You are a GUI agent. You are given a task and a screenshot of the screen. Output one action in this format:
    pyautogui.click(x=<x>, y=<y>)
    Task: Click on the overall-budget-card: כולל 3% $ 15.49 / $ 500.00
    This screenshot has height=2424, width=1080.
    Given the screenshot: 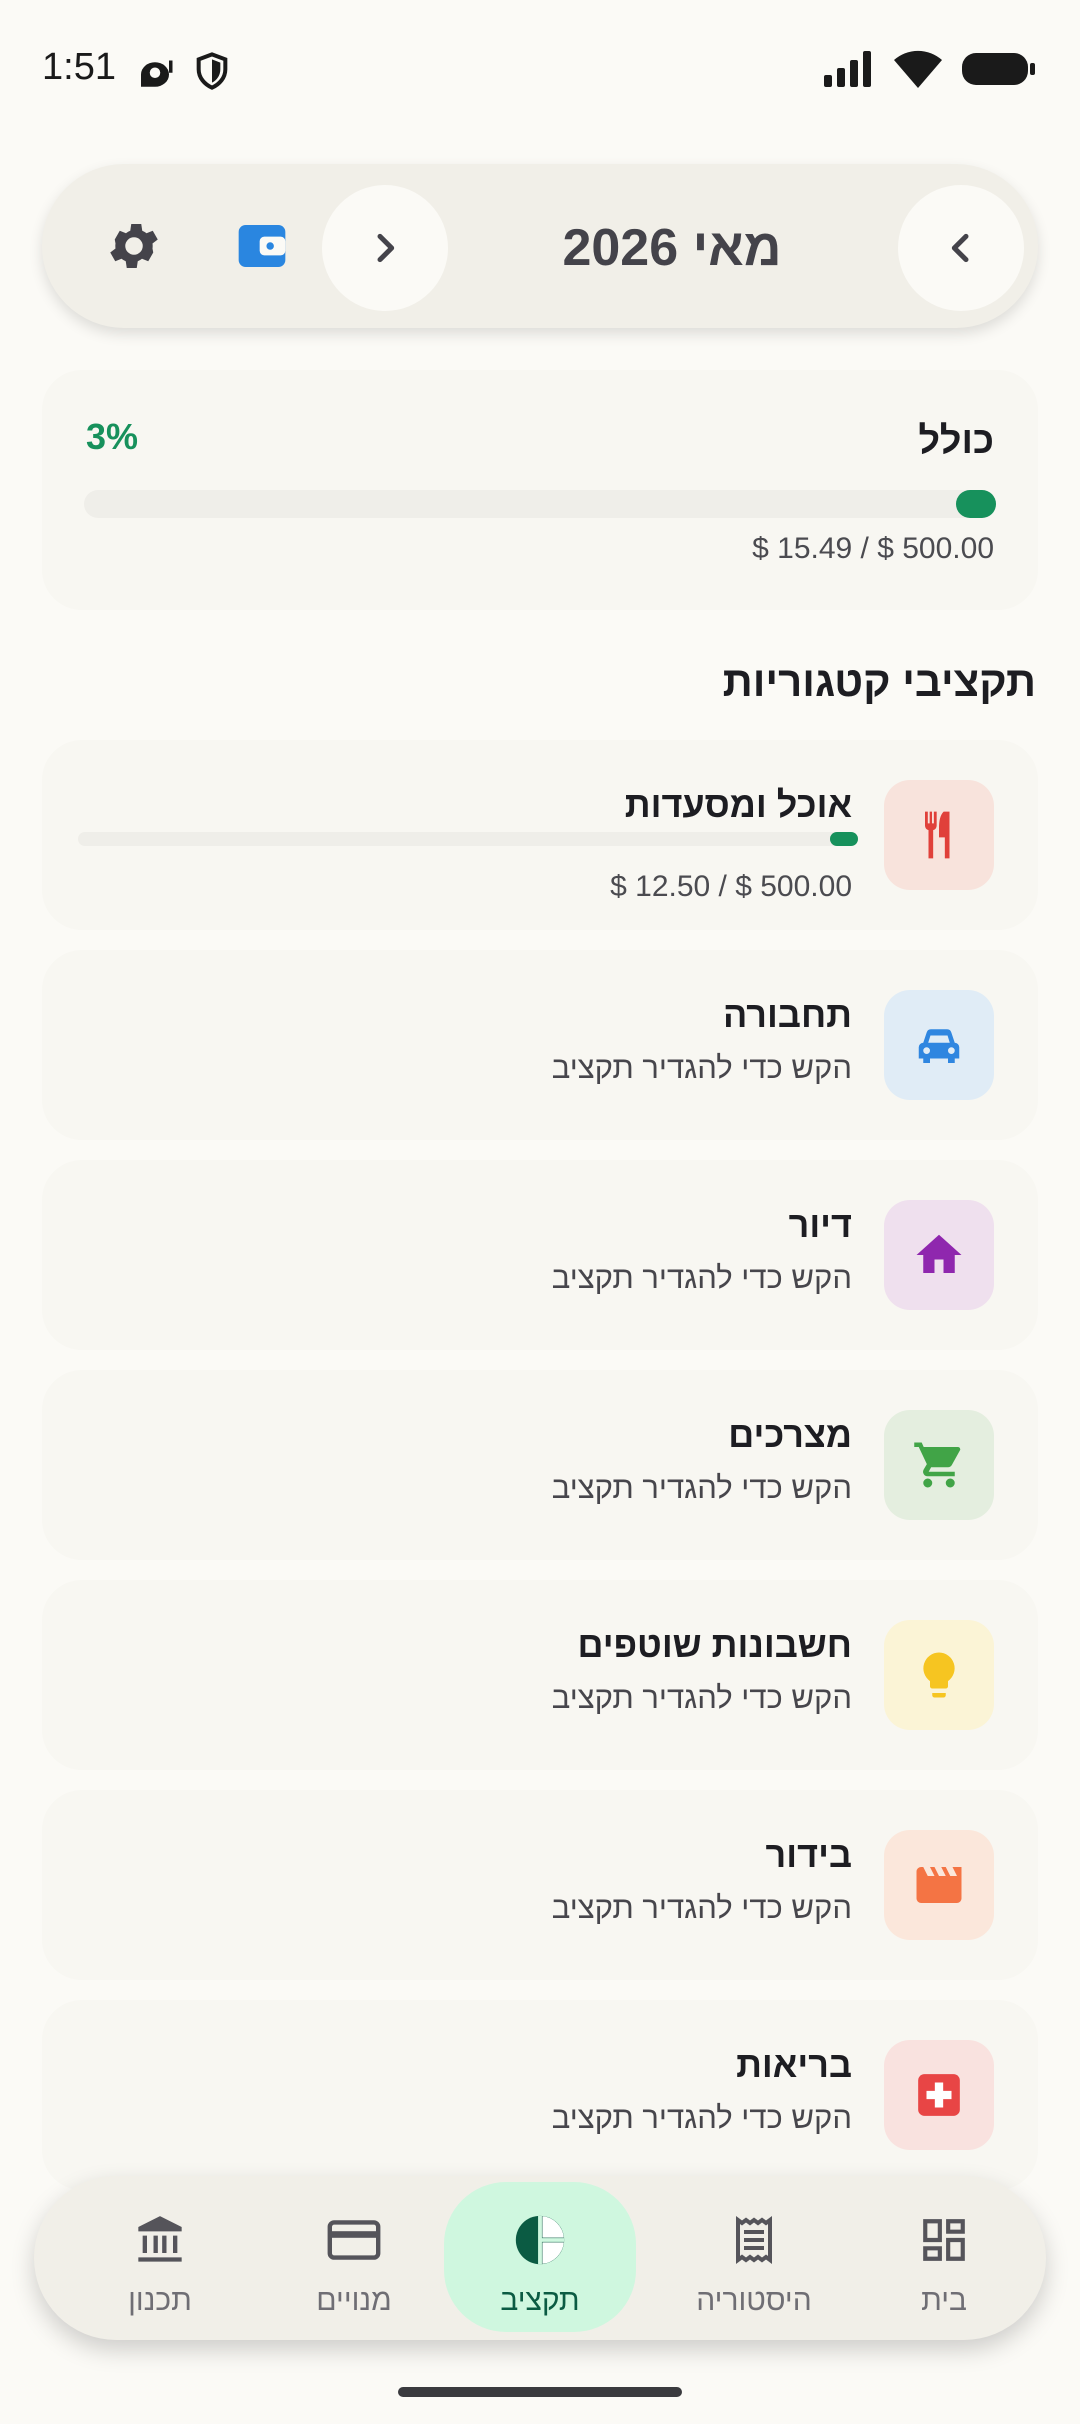 What is the action you would take?
    pyautogui.click(x=540, y=490)
    